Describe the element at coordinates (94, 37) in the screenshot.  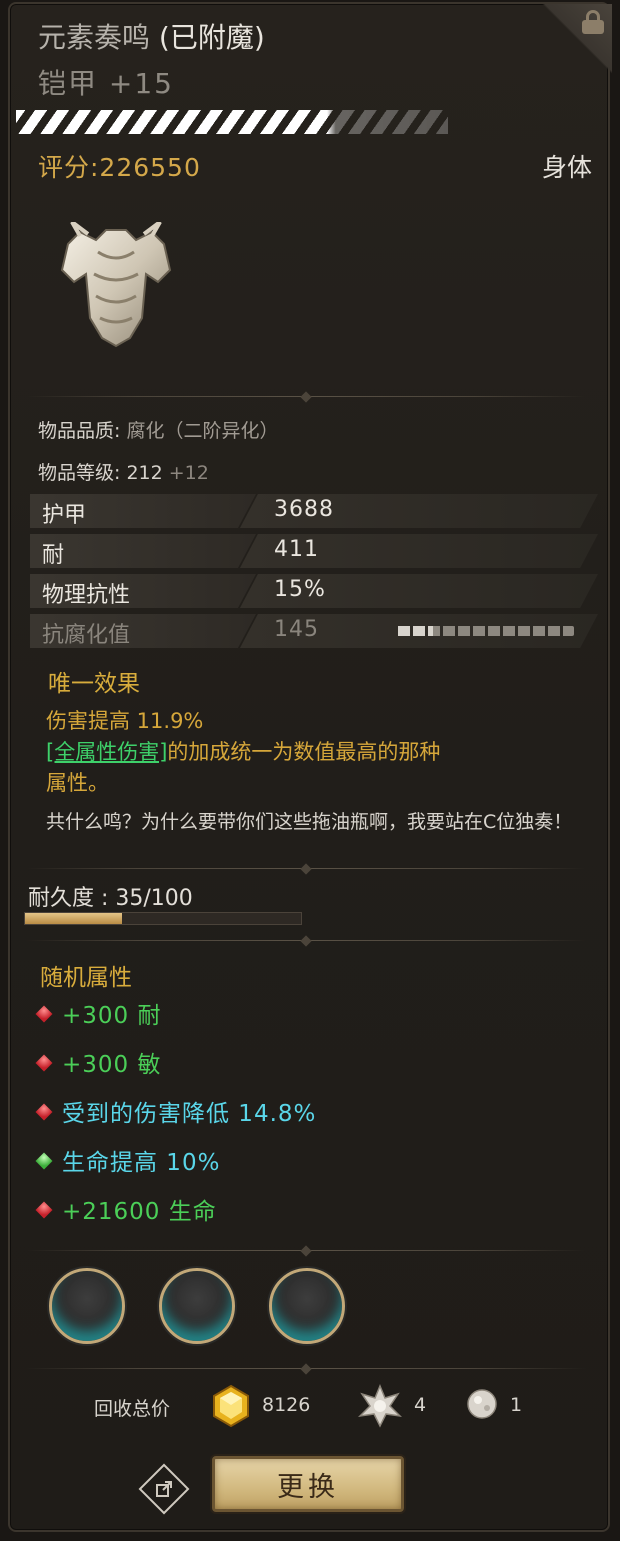
I see `item-name: 元素奏鸣` at that location.